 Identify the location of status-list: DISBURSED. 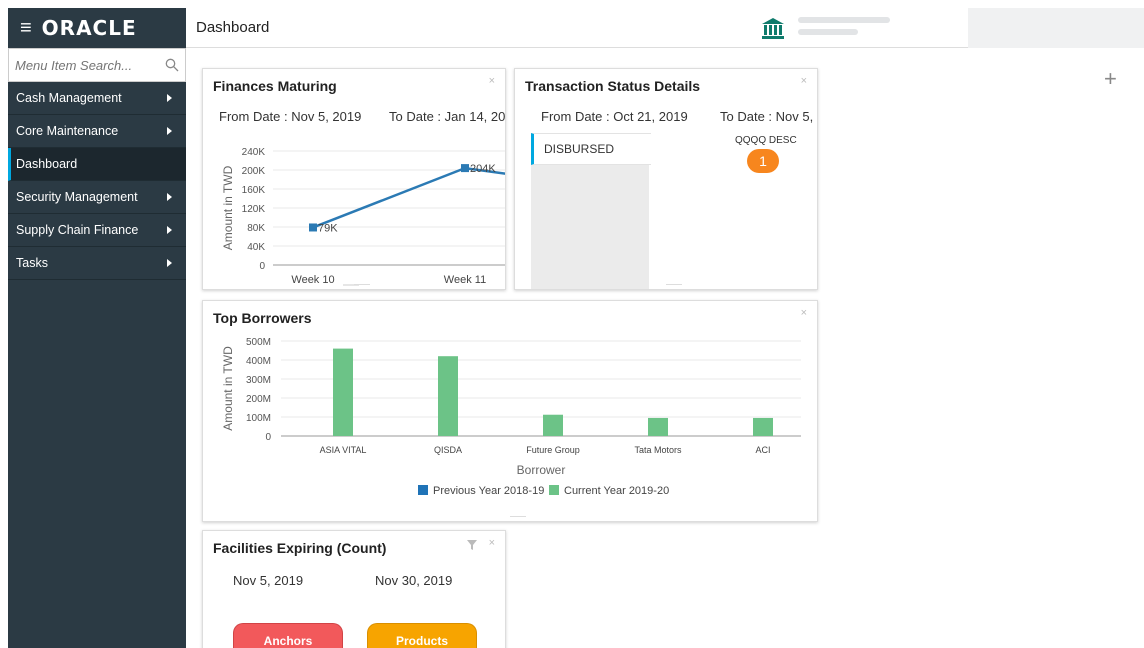
(591, 211).